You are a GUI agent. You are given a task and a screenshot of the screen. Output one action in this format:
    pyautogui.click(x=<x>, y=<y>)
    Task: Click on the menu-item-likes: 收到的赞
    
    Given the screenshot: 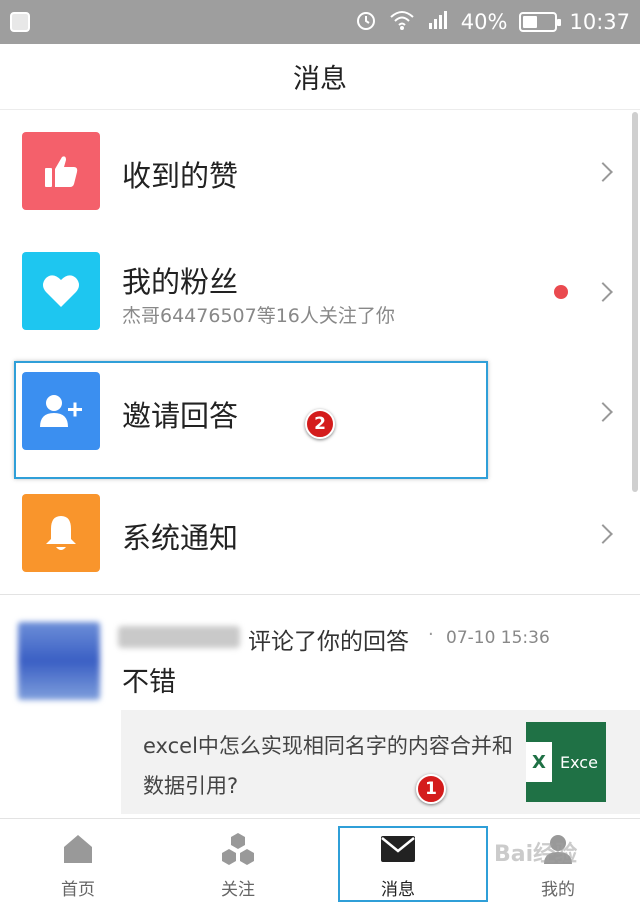 What is the action you would take?
    pyautogui.click(x=320, y=171)
    